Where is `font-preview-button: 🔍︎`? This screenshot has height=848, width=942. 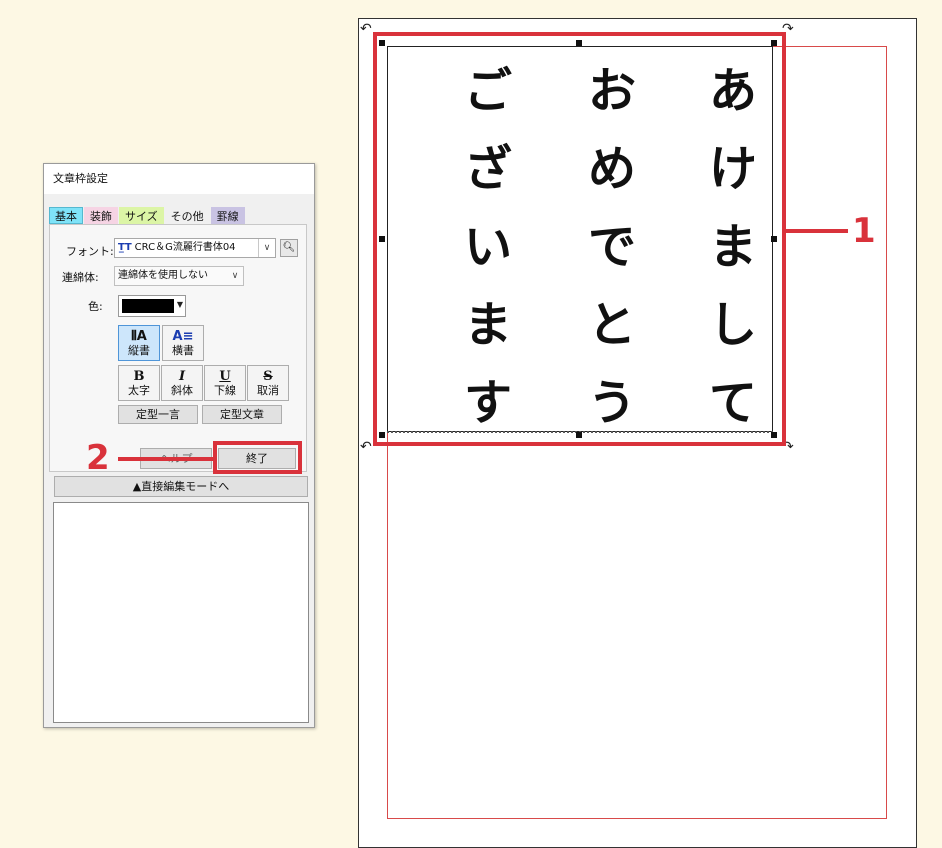
font-preview-button: 🔍︎ is located at coordinates (289, 248).